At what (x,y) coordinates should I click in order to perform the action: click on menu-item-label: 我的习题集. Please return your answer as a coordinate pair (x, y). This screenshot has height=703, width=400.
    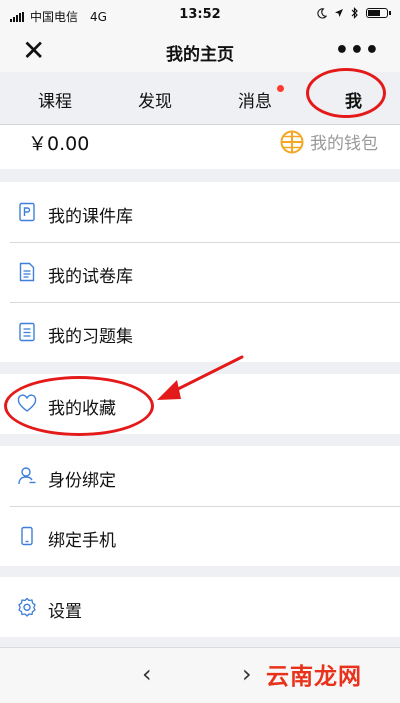
    Looking at the image, I should click on (90, 337).